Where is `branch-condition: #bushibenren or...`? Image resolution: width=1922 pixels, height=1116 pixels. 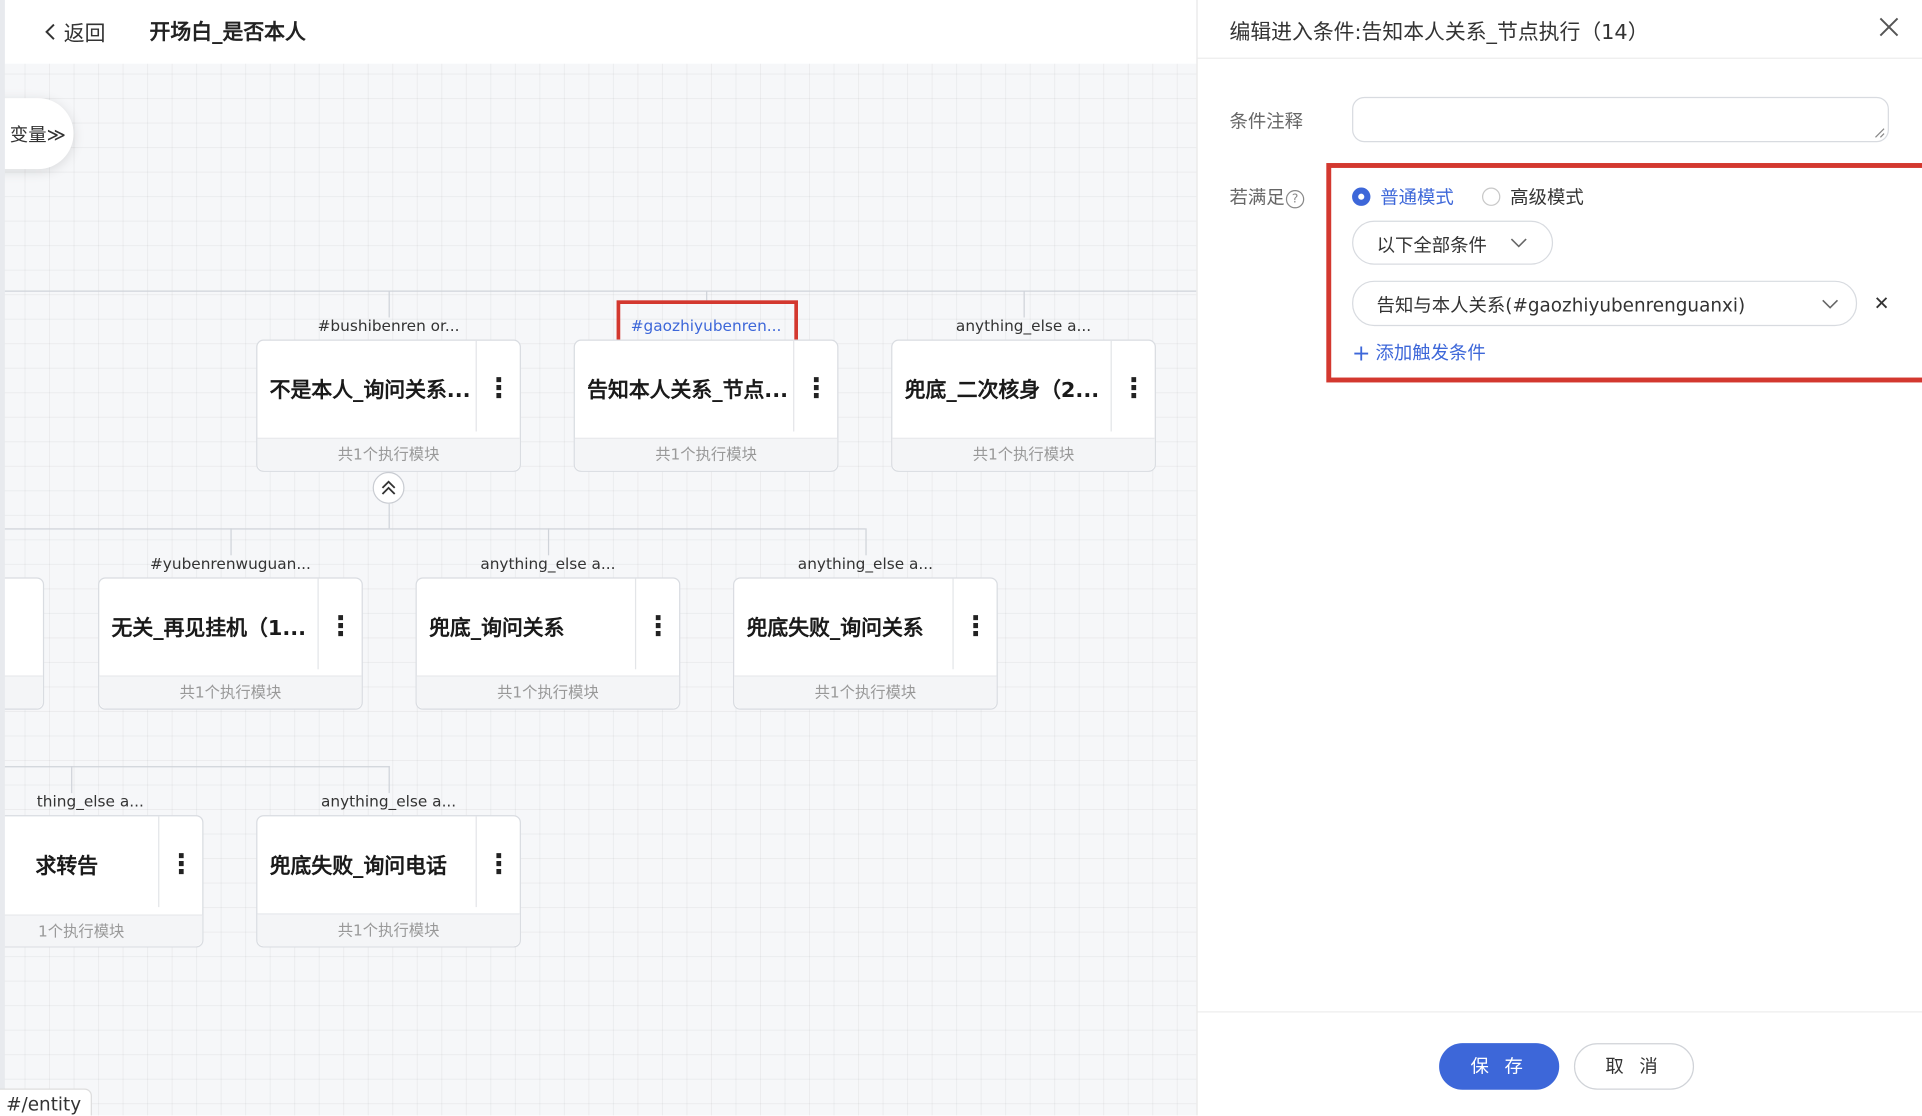 branch-condition: #bushibenren or... is located at coordinates (388, 325).